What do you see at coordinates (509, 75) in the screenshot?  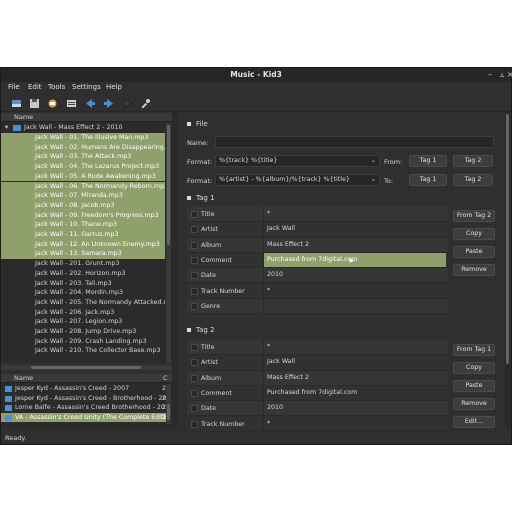 I see `close-icon: ×` at bounding box center [509, 75].